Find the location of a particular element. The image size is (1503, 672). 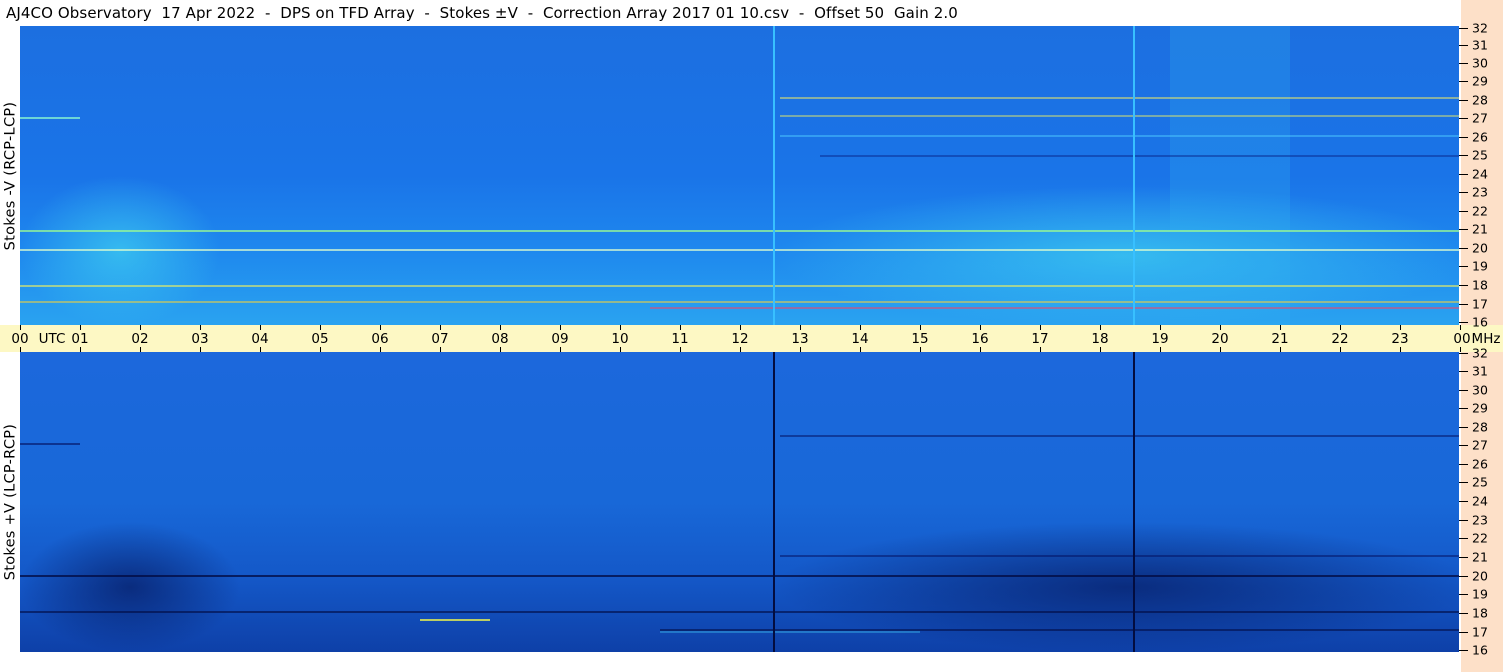

time-tick-03: 03 is located at coordinates (200, 339).